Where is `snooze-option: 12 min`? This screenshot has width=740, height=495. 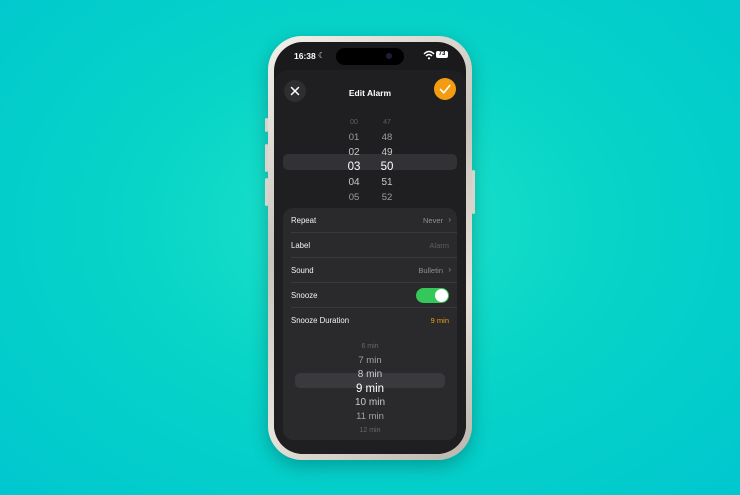 snooze-option: 12 min is located at coordinates (370, 431).